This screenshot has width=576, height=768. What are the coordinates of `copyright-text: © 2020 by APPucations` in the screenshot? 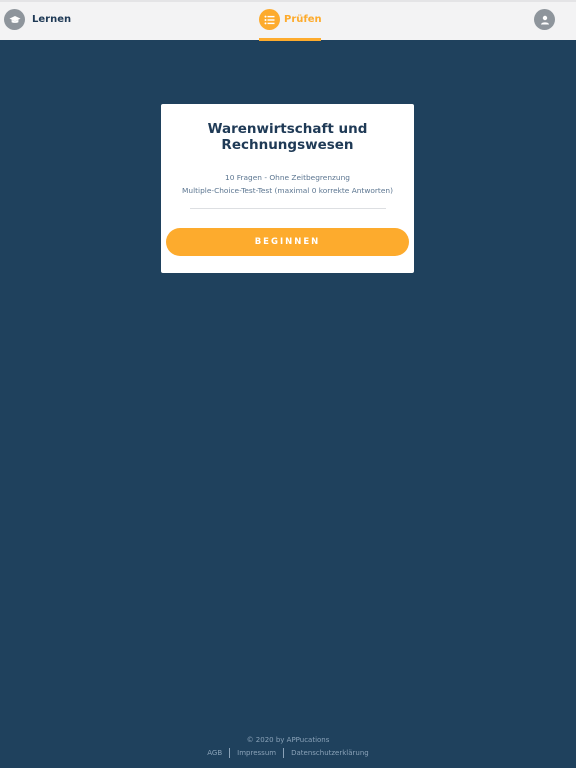 It's located at (288, 740).